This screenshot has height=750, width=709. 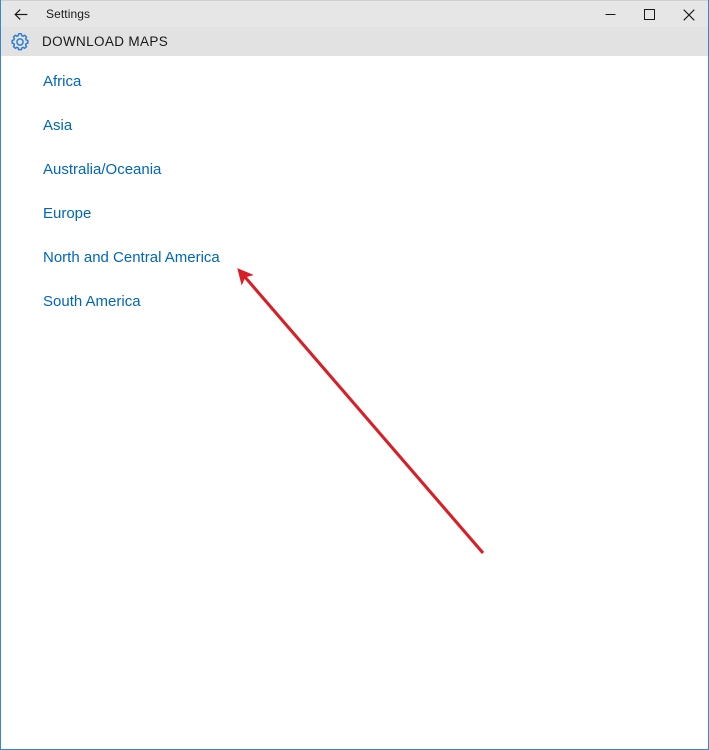 I want to click on back-button, so click(x=21, y=14).